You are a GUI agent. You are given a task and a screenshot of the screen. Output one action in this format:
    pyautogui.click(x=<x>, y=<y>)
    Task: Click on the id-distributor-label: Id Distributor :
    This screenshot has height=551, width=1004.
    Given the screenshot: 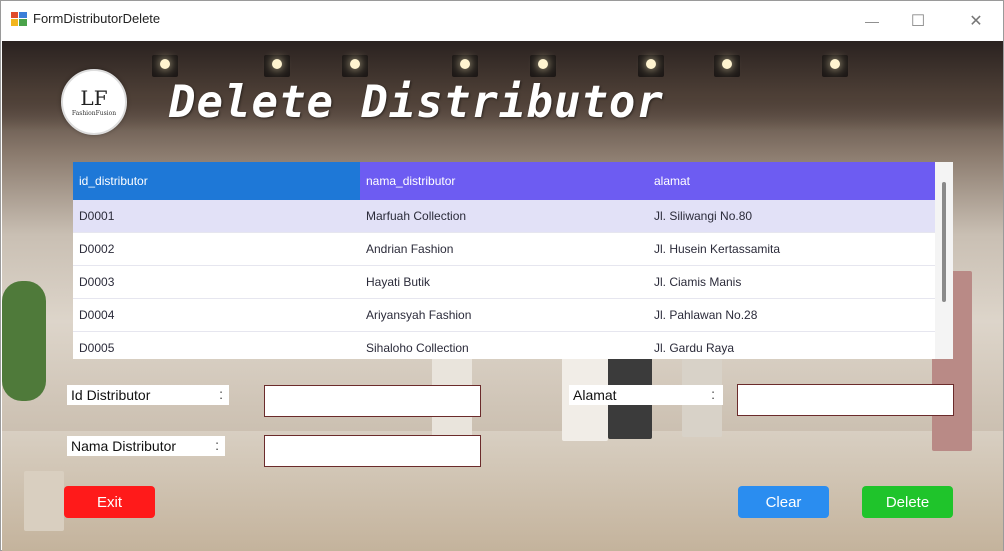 What is the action you would take?
    pyautogui.click(x=148, y=395)
    